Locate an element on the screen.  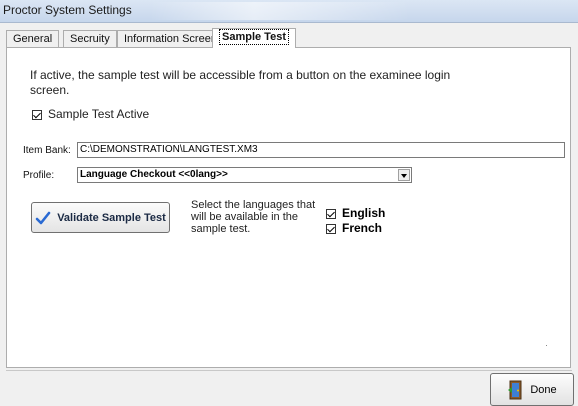
language-checkbox-english: English is located at coordinates (355, 213).